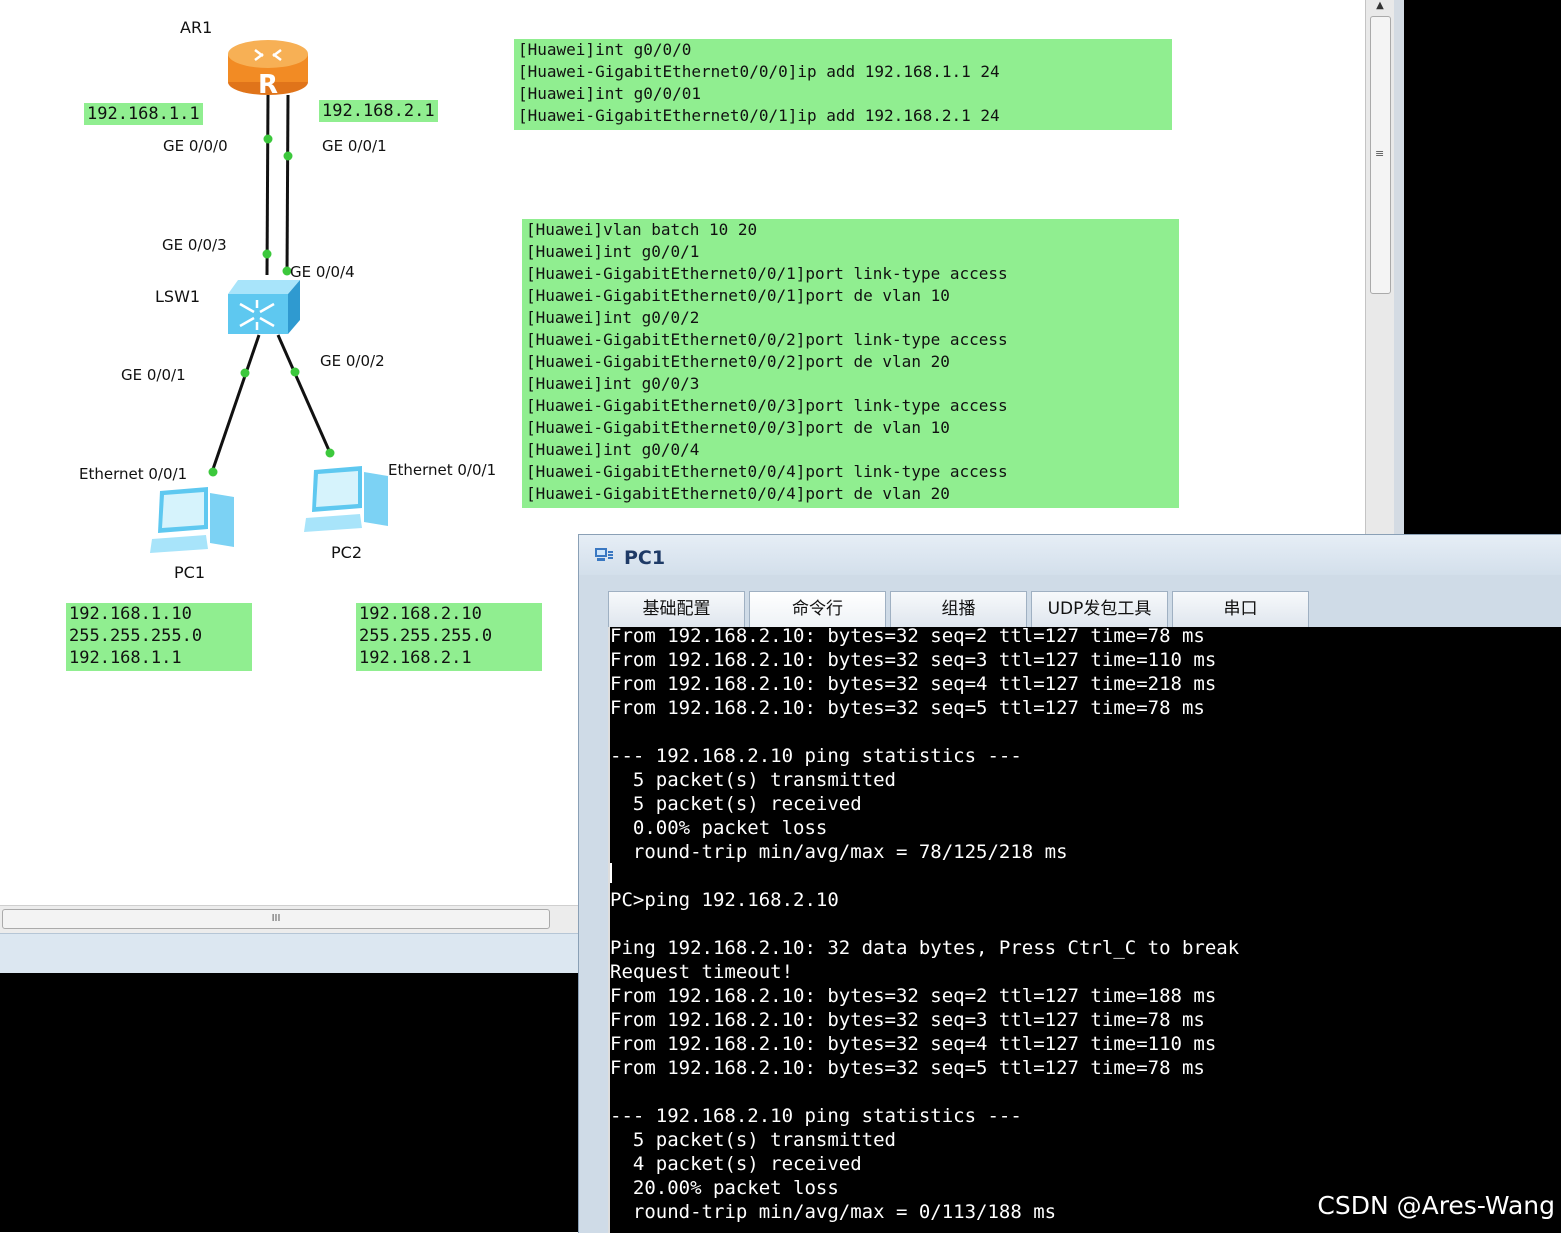  Describe the element at coordinates (1399, 267) in the screenshot. I see `panel-splitter` at that location.